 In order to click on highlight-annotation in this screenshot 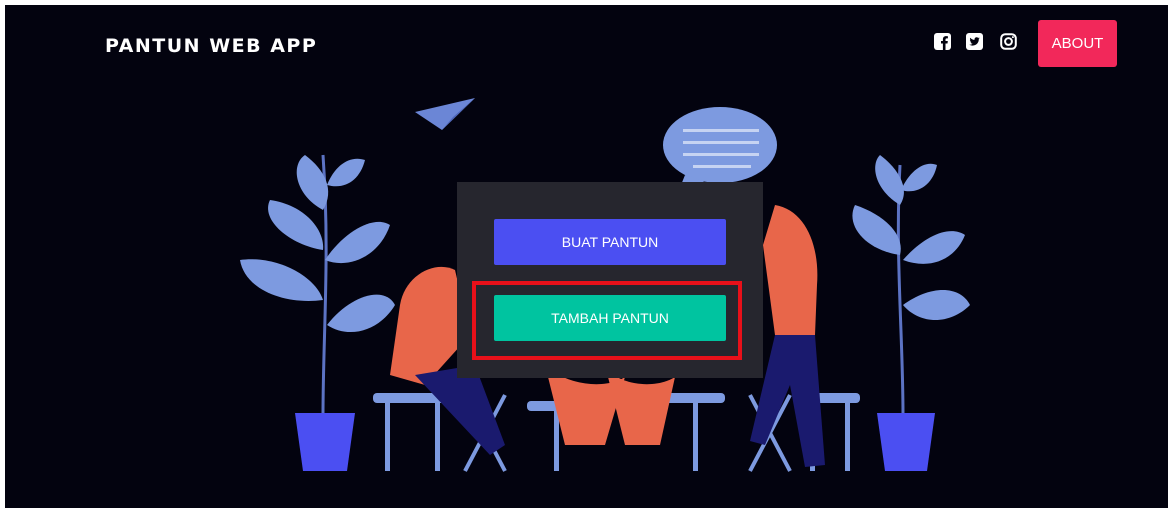, I will do `click(607, 320)`.